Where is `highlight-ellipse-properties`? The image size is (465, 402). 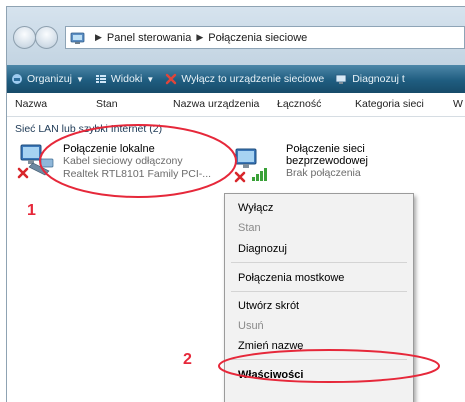 highlight-ellipse-properties is located at coordinates (329, 366).